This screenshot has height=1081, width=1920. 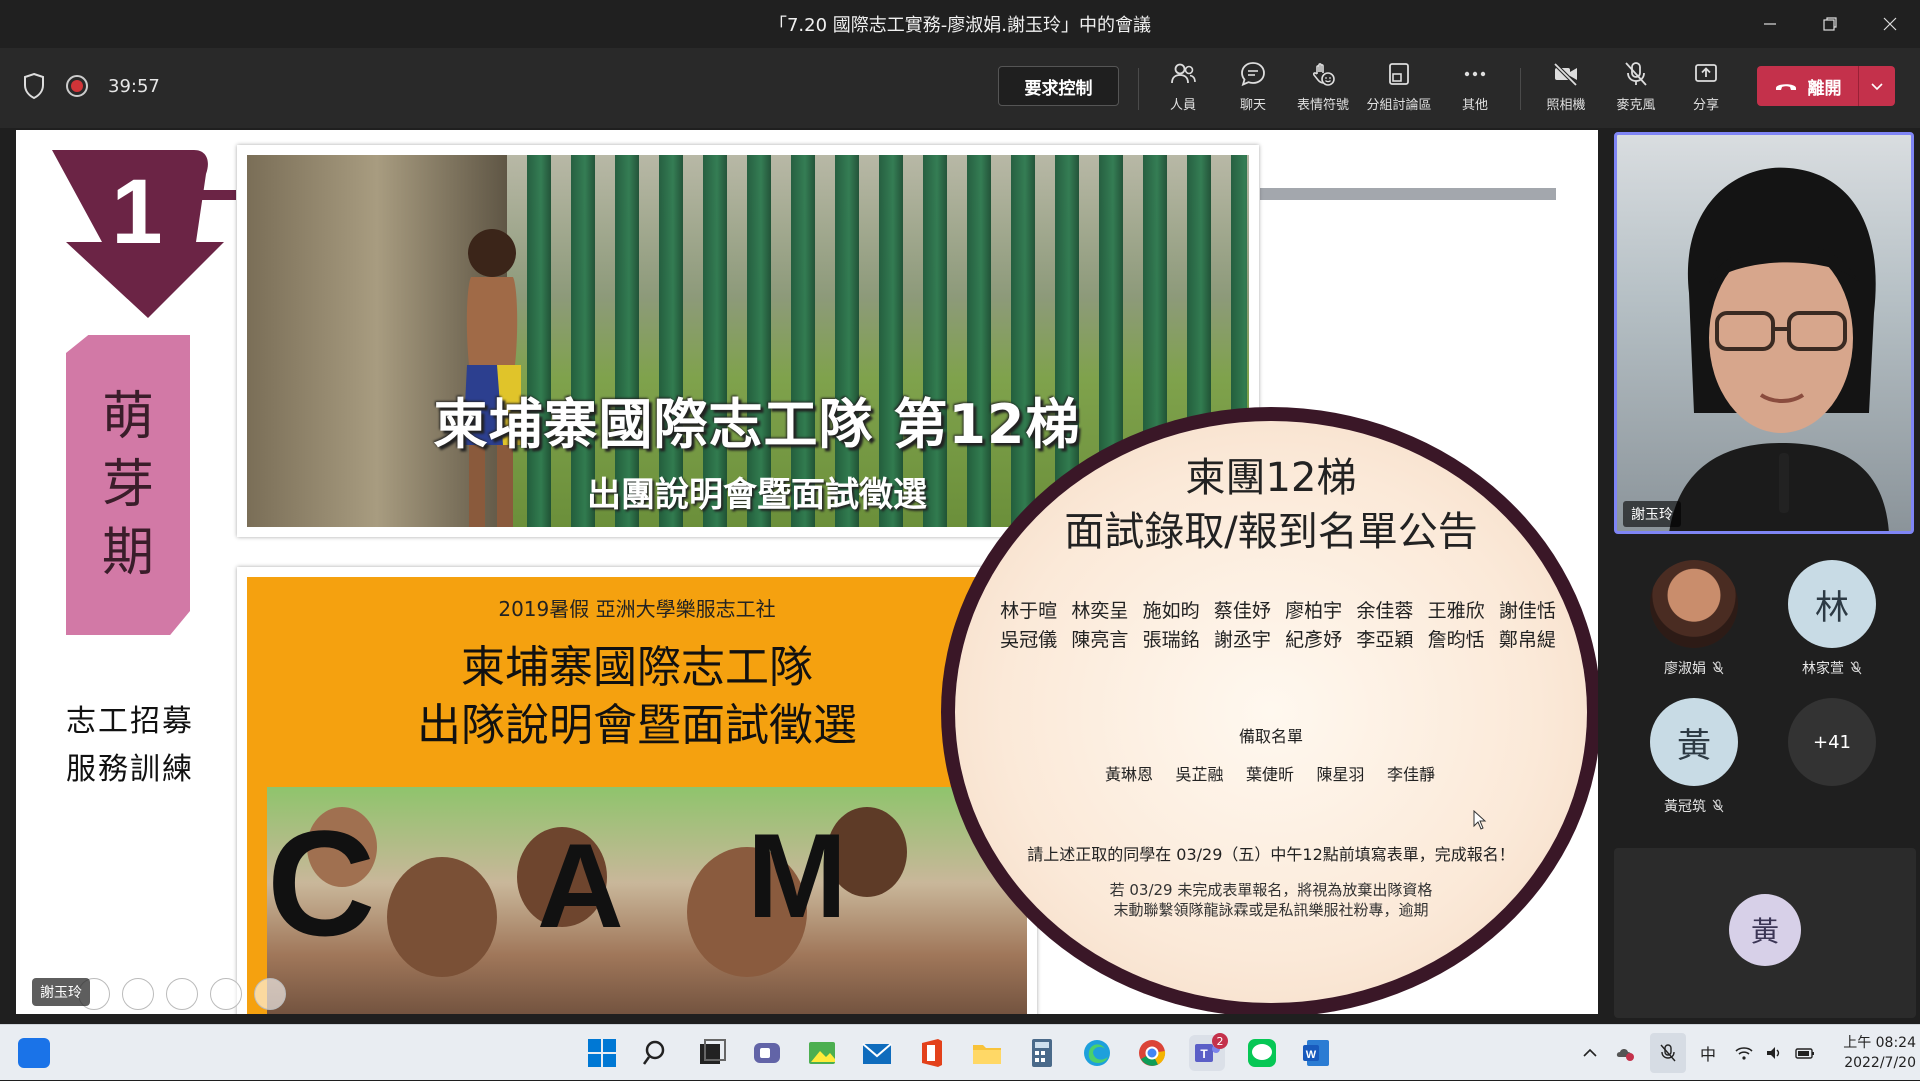 I want to click on participants-panel: 謝玉玲 廖淑娟 林 林家萱 黃 黃冠筑 +41 黃, so click(x=1765, y=576).